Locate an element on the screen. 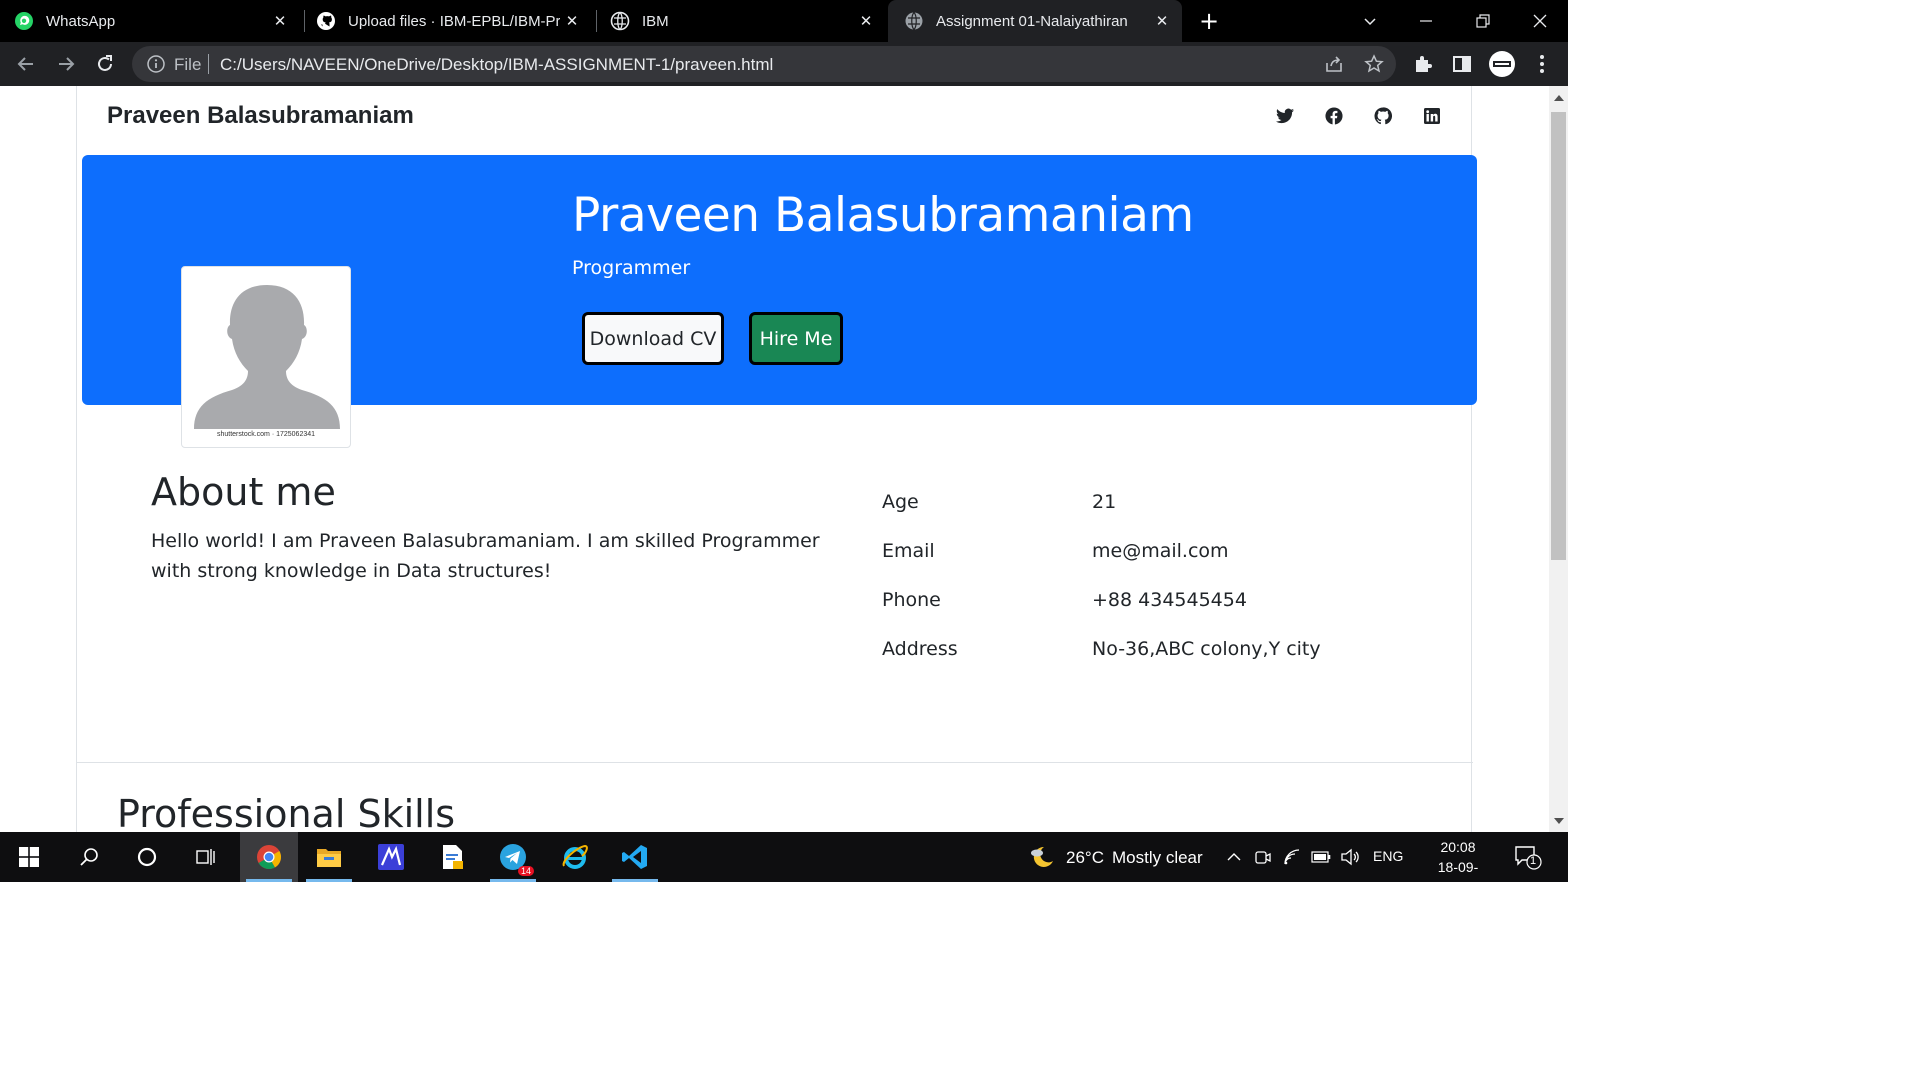 The height and width of the screenshot is (1080, 1920). moon-cloud-icon is located at coordinates (1042, 856).